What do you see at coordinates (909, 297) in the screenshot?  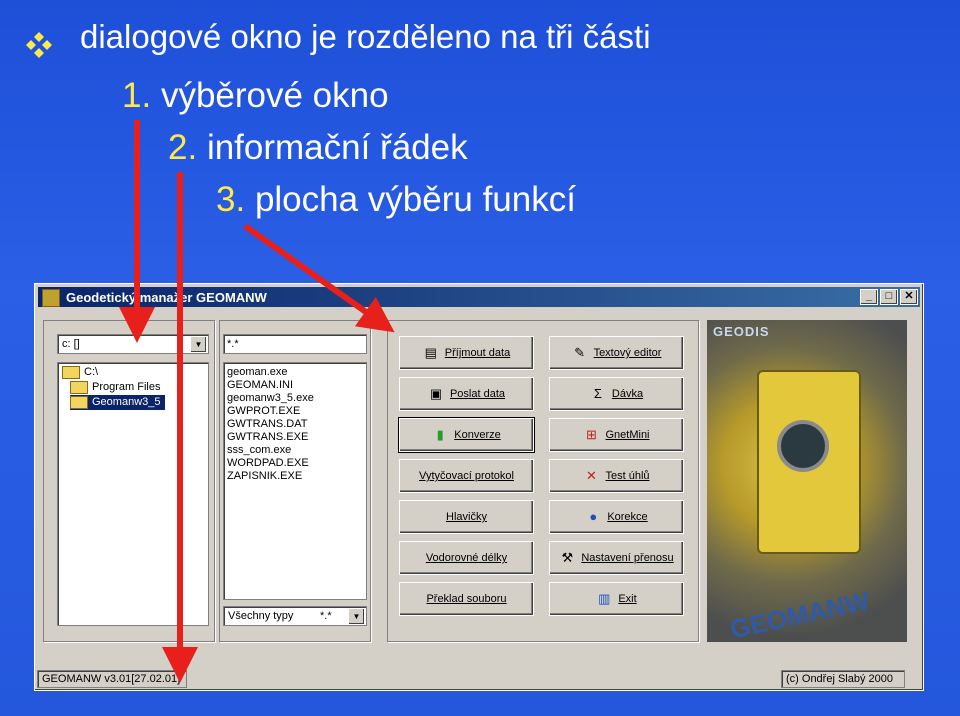 I see `close-button: ✕` at bounding box center [909, 297].